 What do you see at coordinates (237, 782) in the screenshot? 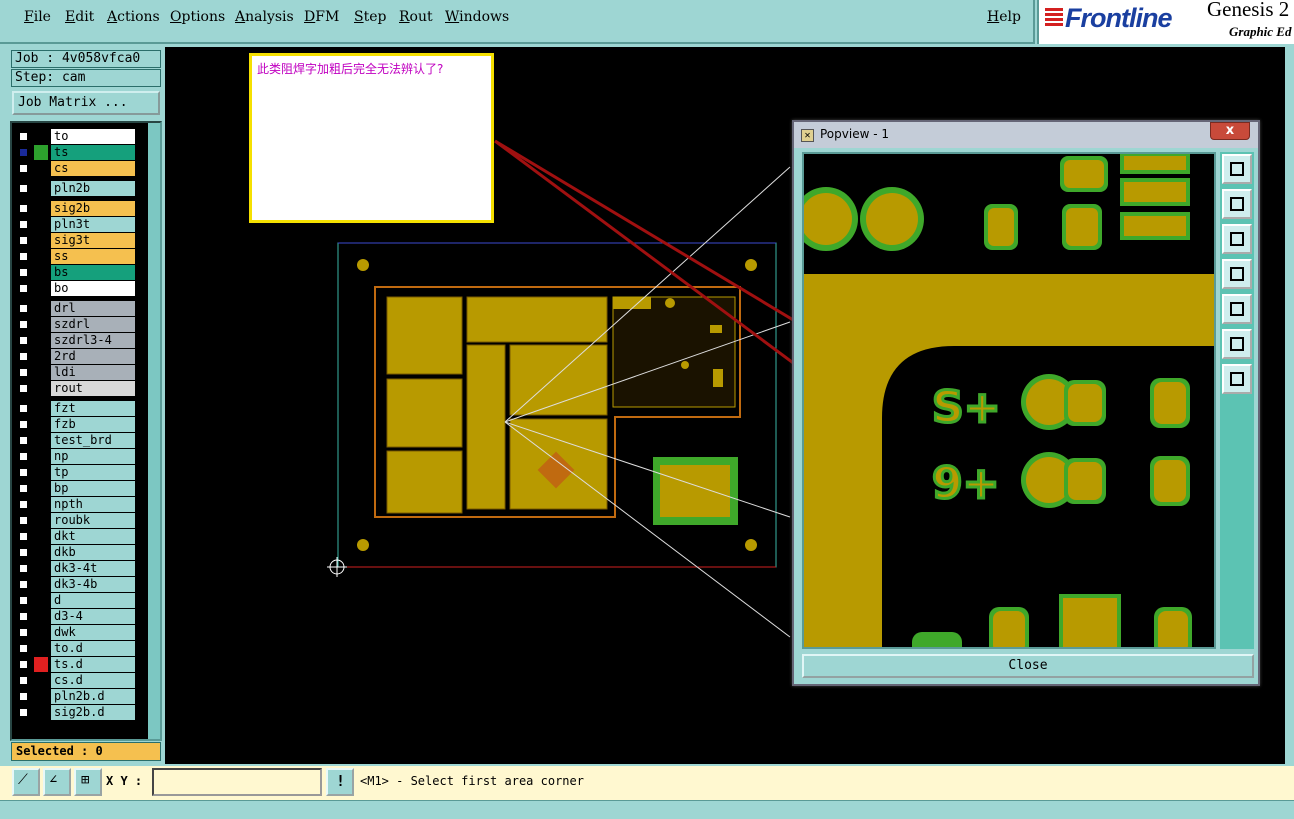
I see `xy-input` at bounding box center [237, 782].